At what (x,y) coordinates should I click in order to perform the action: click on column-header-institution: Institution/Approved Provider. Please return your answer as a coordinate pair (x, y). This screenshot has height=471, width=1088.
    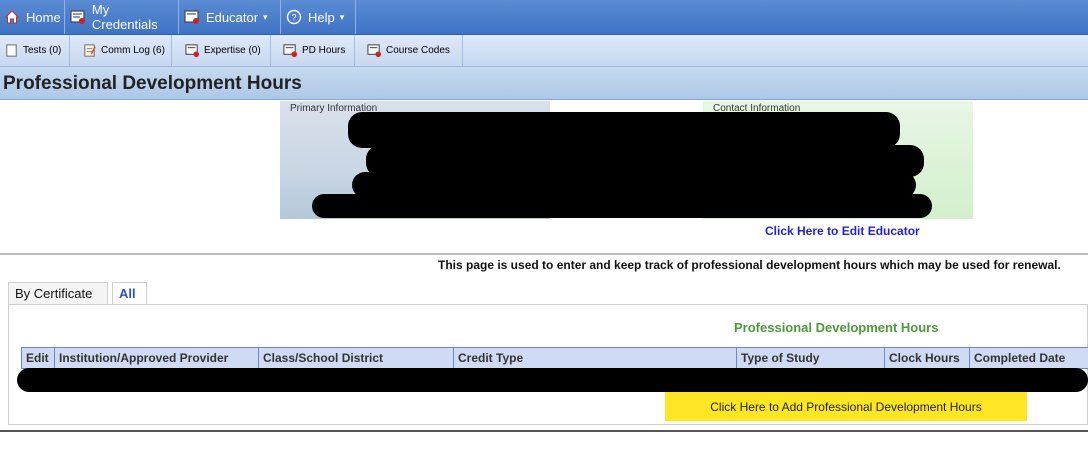
    Looking at the image, I should click on (156, 358).